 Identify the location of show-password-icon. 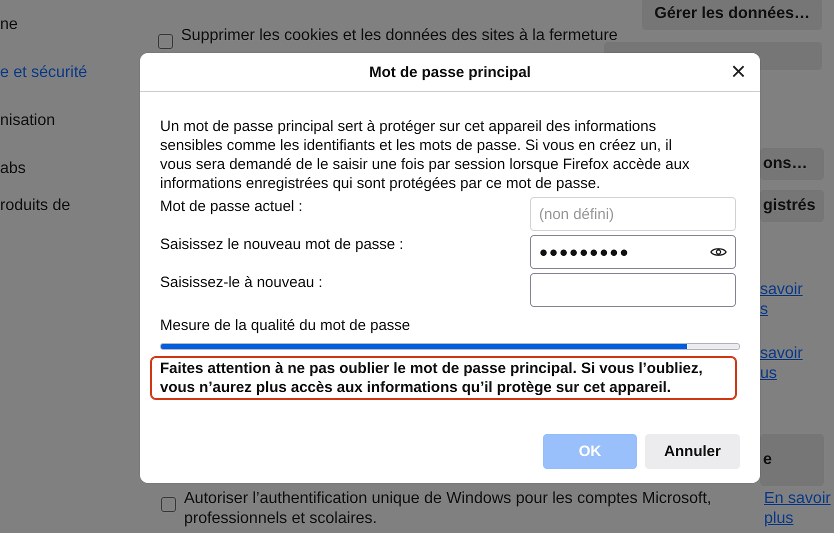
(718, 252).